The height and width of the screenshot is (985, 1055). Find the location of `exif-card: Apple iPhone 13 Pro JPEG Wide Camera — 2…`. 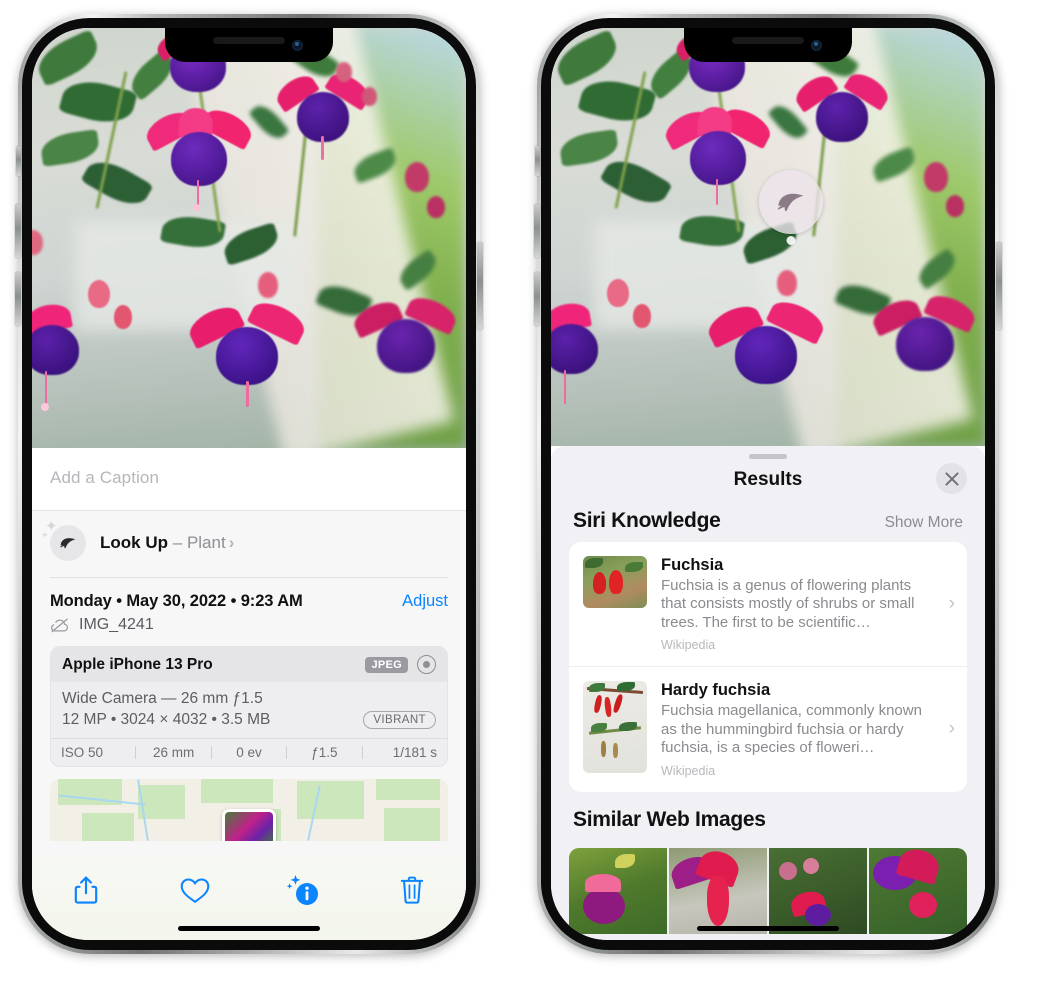

exif-card: Apple iPhone 13 Pro JPEG Wide Camera — 2… is located at coordinates (249, 706).